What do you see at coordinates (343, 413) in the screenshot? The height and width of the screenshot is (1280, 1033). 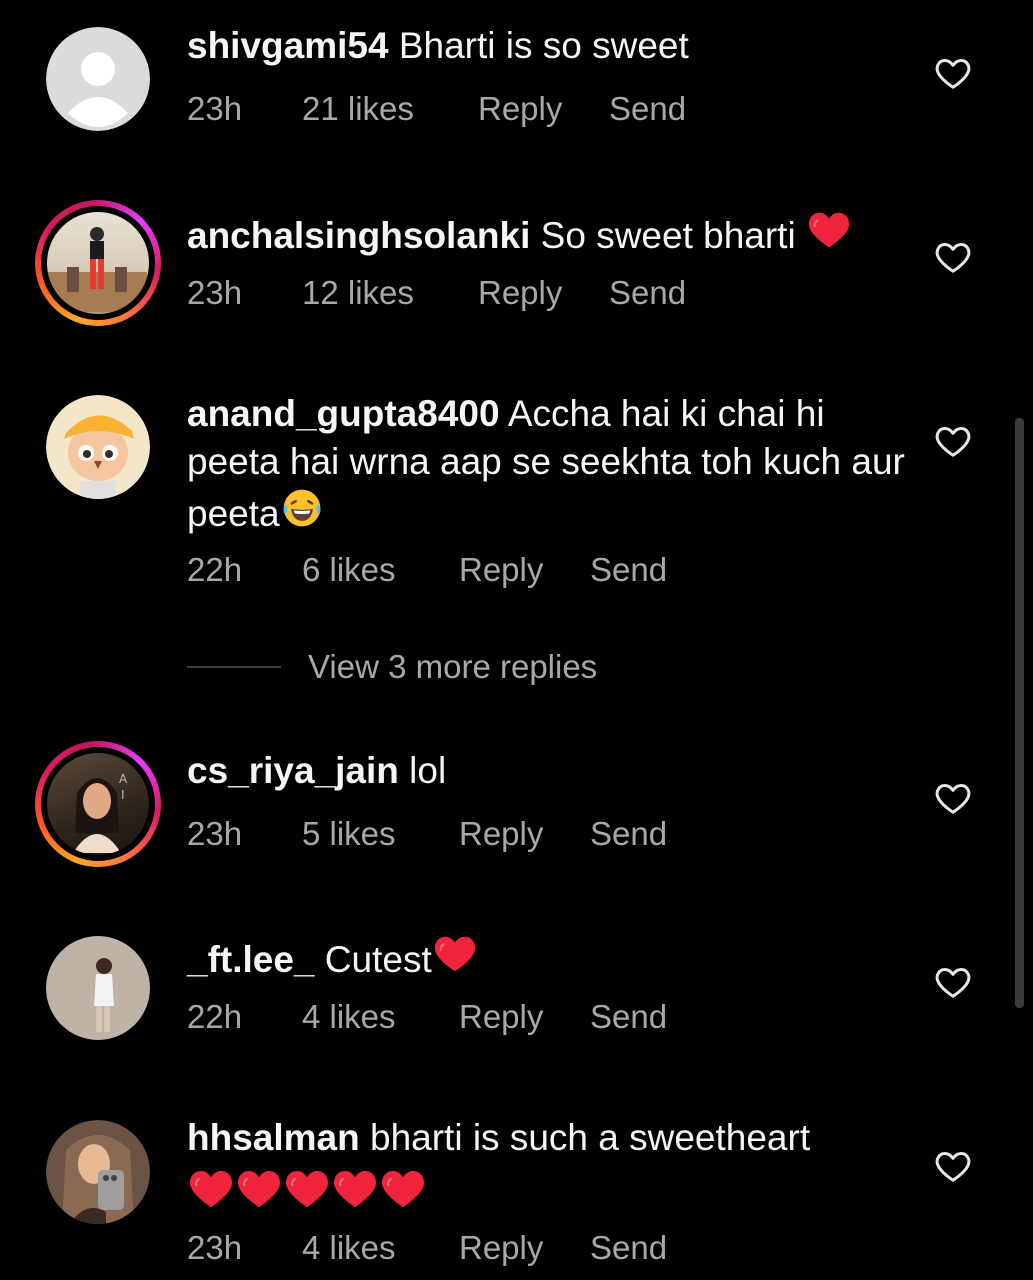 I see `comment-username: anand_gupta8400` at bounding box center [343, 413].